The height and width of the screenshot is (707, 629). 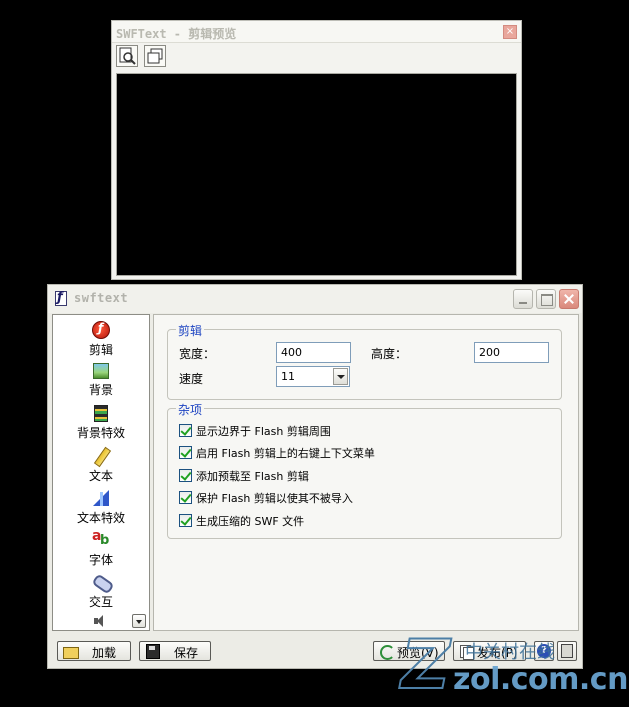 What do you see at coordinates (139, 621) in the screenshot?
I see `sidebar-scroll-down-button` at bounding box center [139, 621].